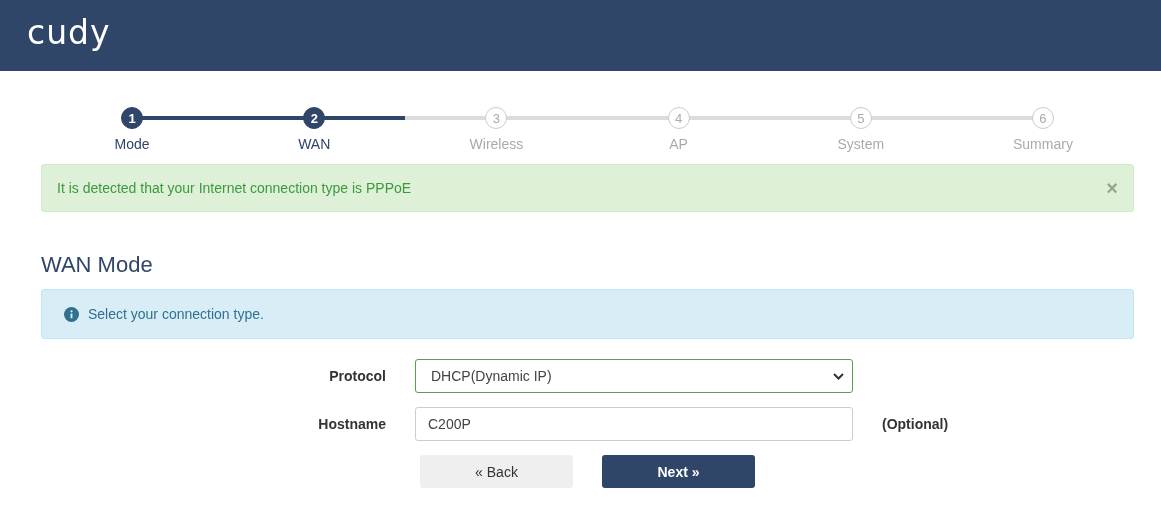 The width and height of the screenshot is (1161, 525). I want to click on info-message: Select your connection type., so click(176, 314).